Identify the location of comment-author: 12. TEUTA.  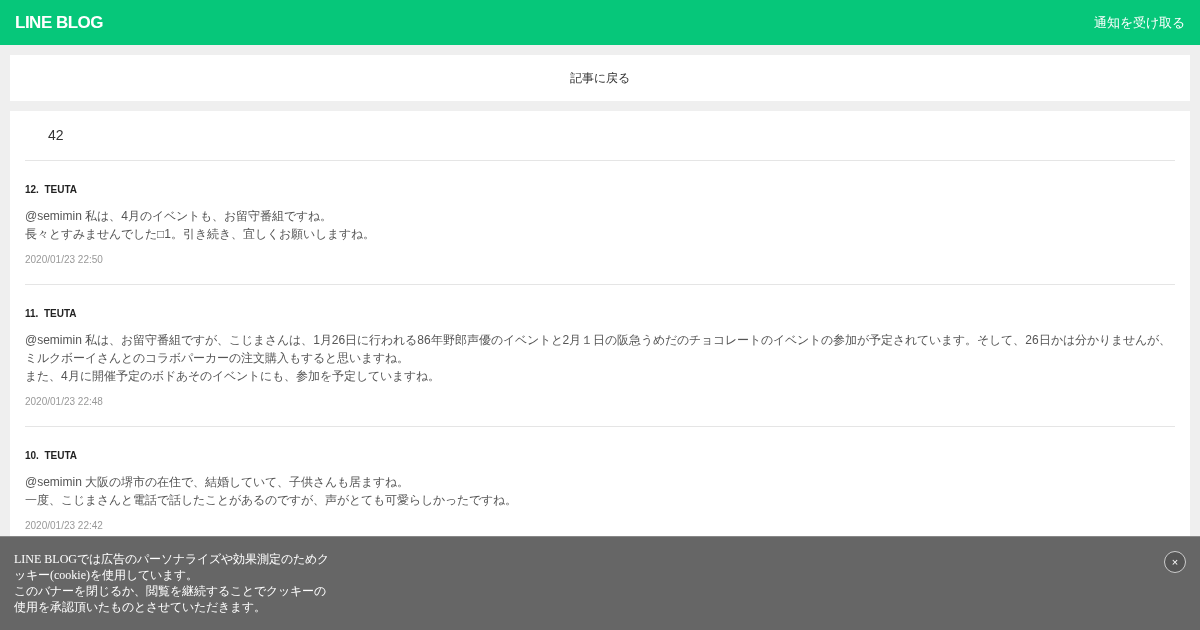
(51, 189).